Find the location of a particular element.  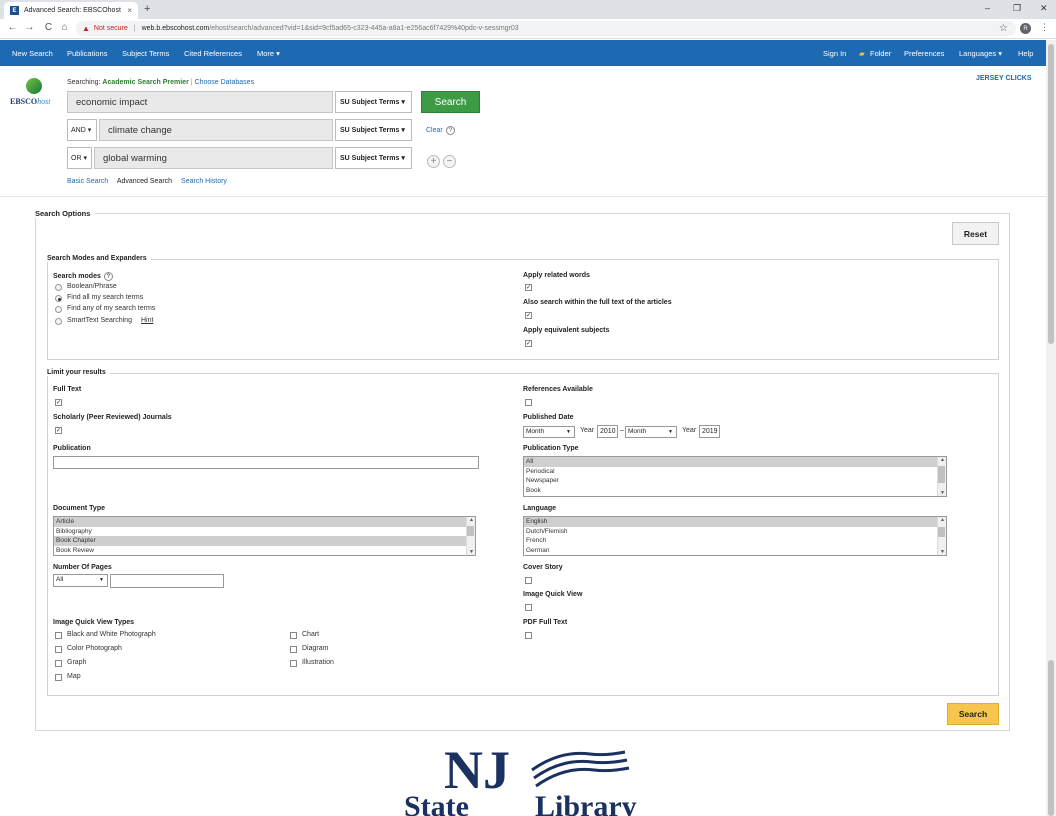

list-item: Newspaper is located at coordinates (735, 481).